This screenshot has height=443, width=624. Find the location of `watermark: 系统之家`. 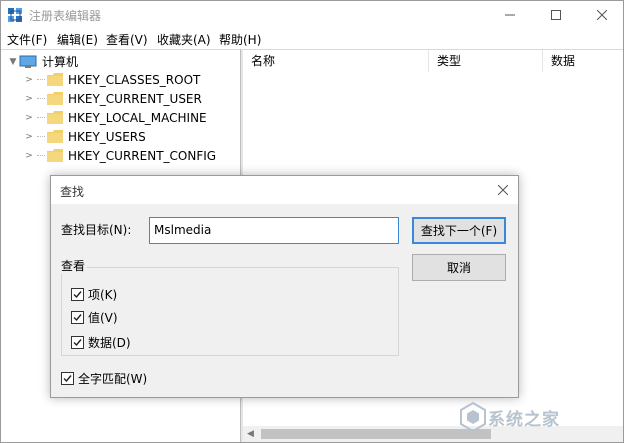

watermark: 系统之家 is located at coordinates (540, 420).